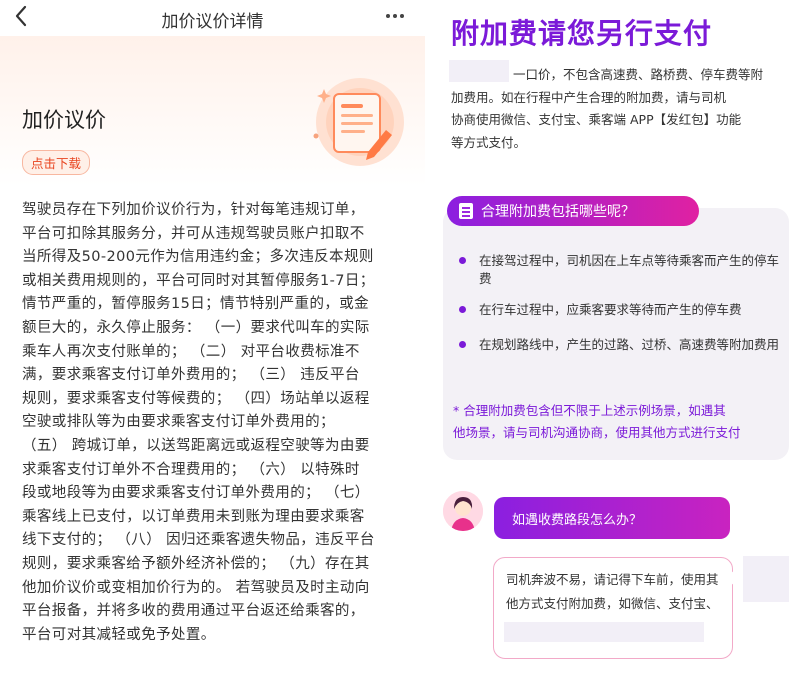 The width and height of the screenshot is (799, 683). Describe the element at coordinates (638, 74) in the screenshot. I see `intro-line: 一口价，不包含高速费、路桥费、停车费等附` at that location.